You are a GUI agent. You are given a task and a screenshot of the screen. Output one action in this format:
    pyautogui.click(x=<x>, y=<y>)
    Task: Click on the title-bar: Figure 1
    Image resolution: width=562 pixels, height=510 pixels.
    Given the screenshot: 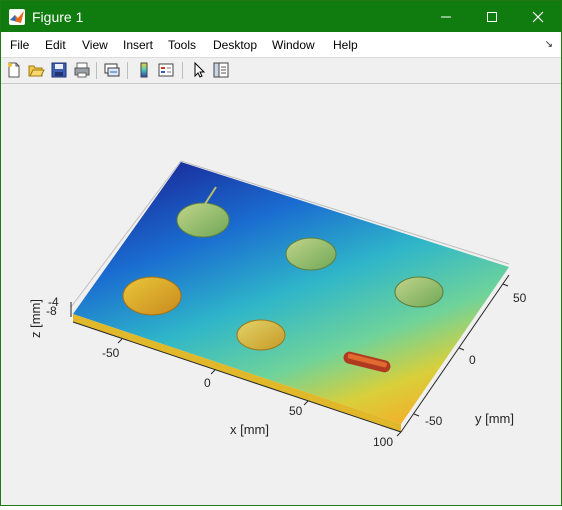 What is the action you would take?
    pyautogui.click(x=281, y=16)
    